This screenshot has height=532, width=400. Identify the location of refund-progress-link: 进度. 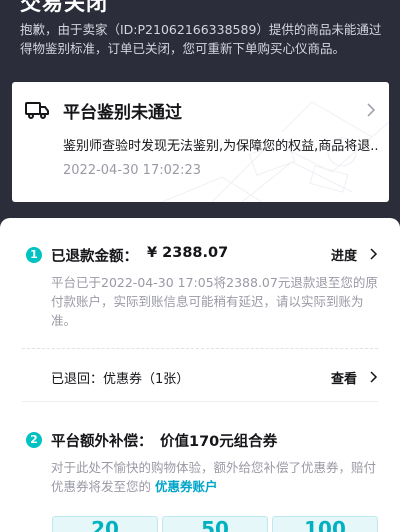
(344, 254).